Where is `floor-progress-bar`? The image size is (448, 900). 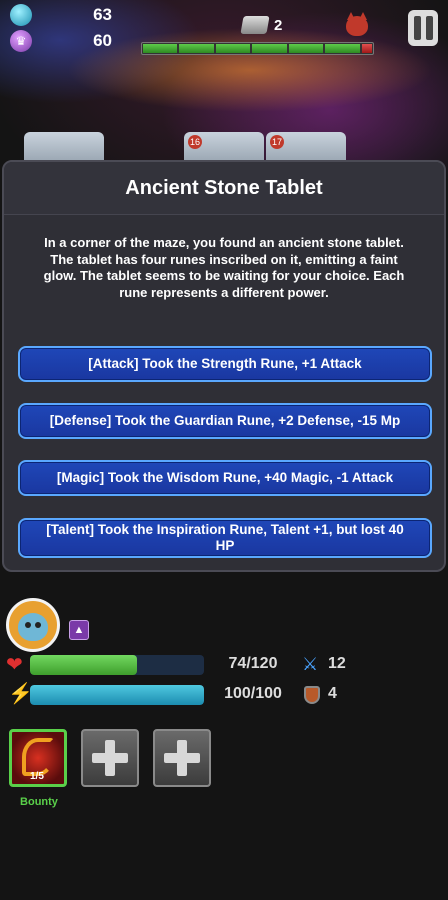 floor-progress-bar is located at coordinates (257, 48).